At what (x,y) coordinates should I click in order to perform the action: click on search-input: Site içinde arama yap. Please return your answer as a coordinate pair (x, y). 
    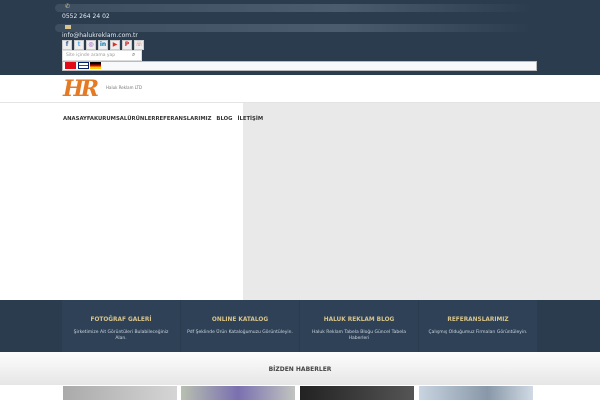
    Looking at the image, I should click on (102, 55).